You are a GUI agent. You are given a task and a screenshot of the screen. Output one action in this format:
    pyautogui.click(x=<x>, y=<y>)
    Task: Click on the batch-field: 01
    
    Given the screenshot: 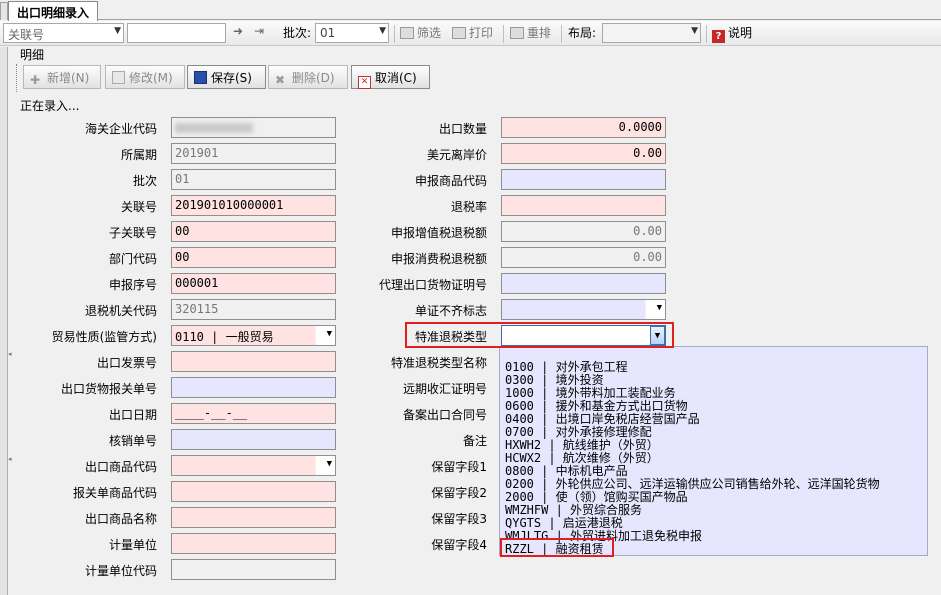 What is the action you would take?
    pyautogui.click(x=253, y=179)
    